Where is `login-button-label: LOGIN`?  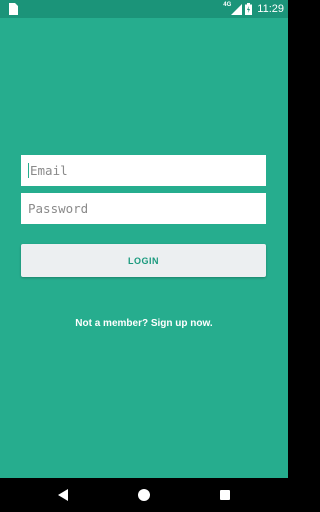
login-button-label: LOGIN is located at coordinates (143, 260).